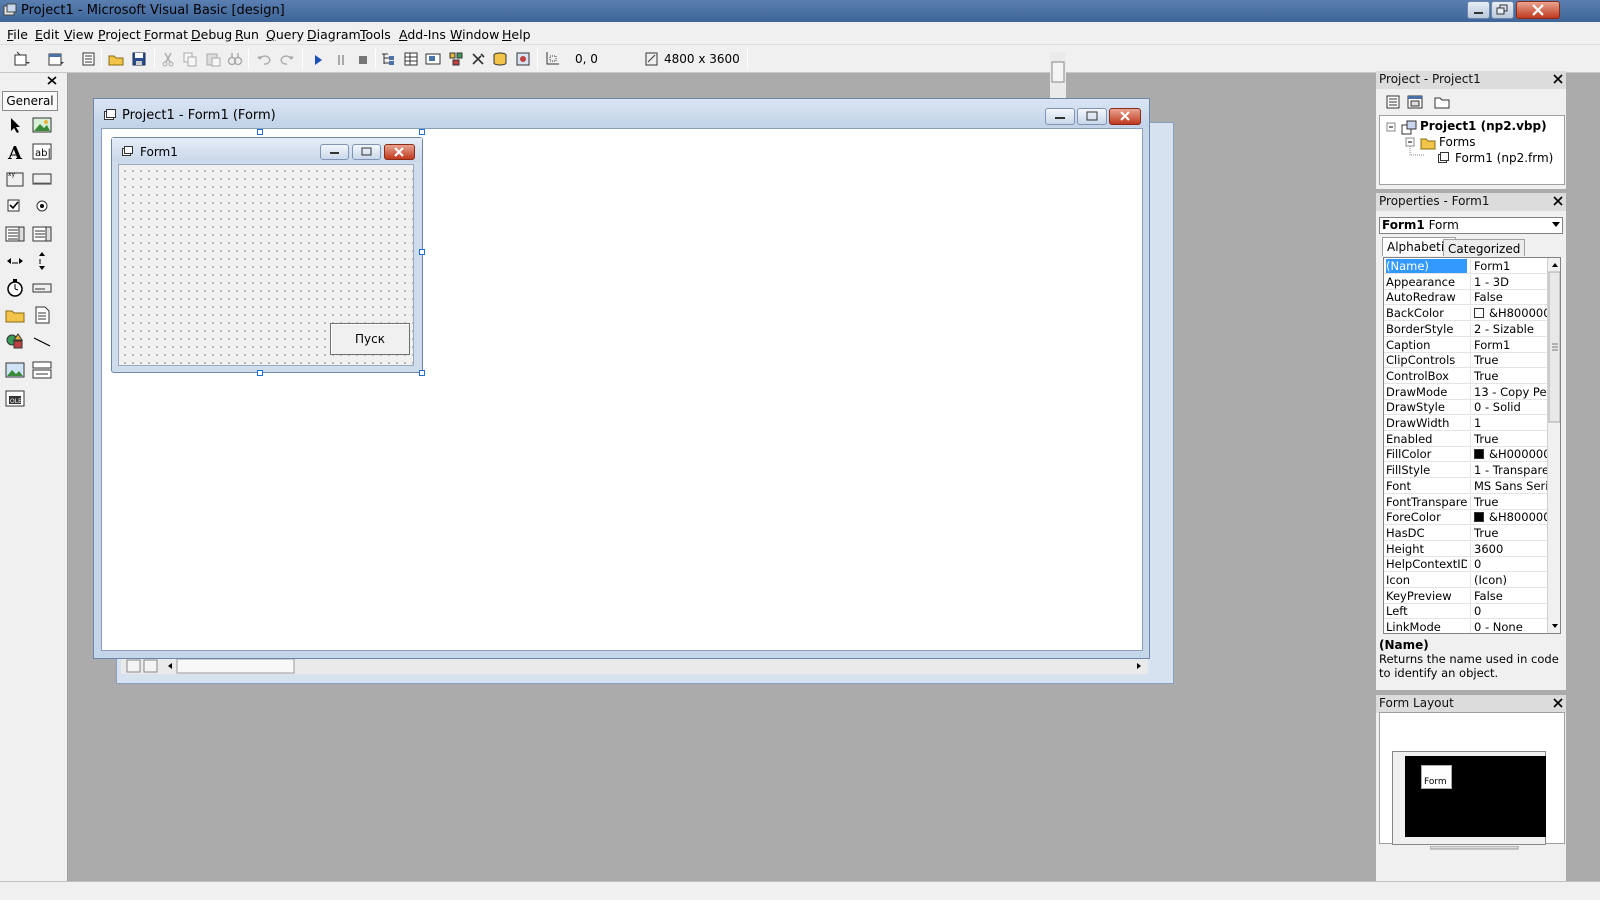 The height and width of the screenshot is (900, 1600). I want to click on property-row: FillStyle 1 - Transparent, so click(1466, 470).